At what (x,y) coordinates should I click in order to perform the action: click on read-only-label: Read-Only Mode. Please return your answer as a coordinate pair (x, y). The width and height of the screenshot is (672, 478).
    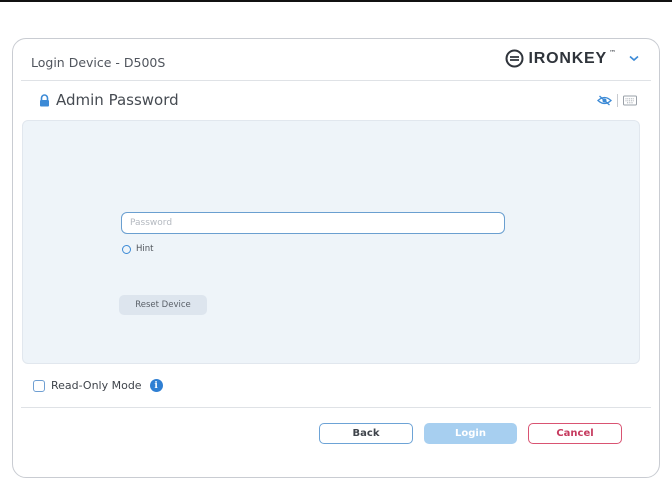
    Looking at the image, I should click on (96, 385).